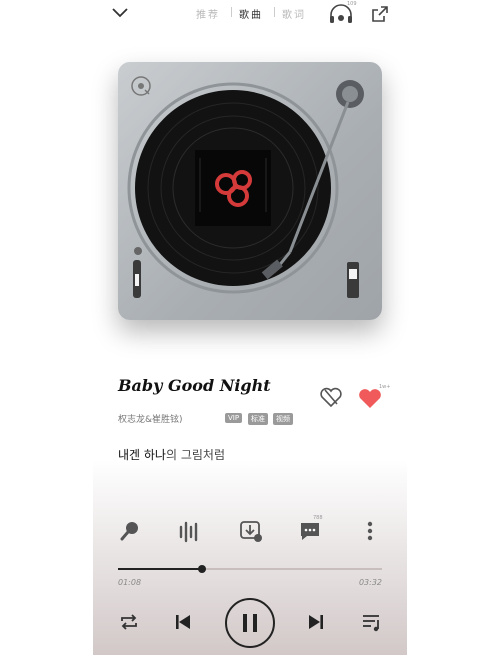 The image size is (500, 655). Describe the element at coordinates (294, 13) in the screenshot. I see `tab-lyrics: 歌词` at that location.